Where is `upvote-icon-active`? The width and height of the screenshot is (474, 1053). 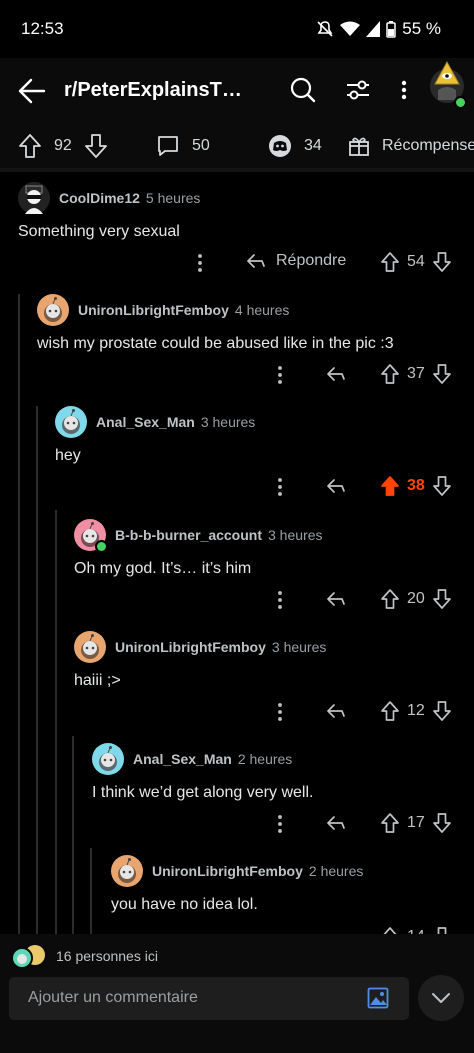
upvote-icon-active is located at coordinates (390, 486).